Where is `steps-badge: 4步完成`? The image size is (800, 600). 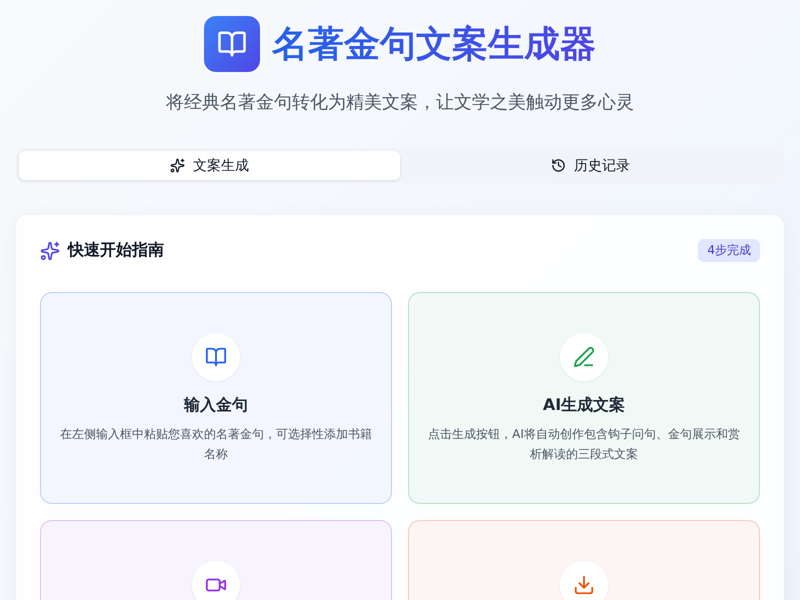 steps-badge: 4步完成 is located at coordinates (729, 250).